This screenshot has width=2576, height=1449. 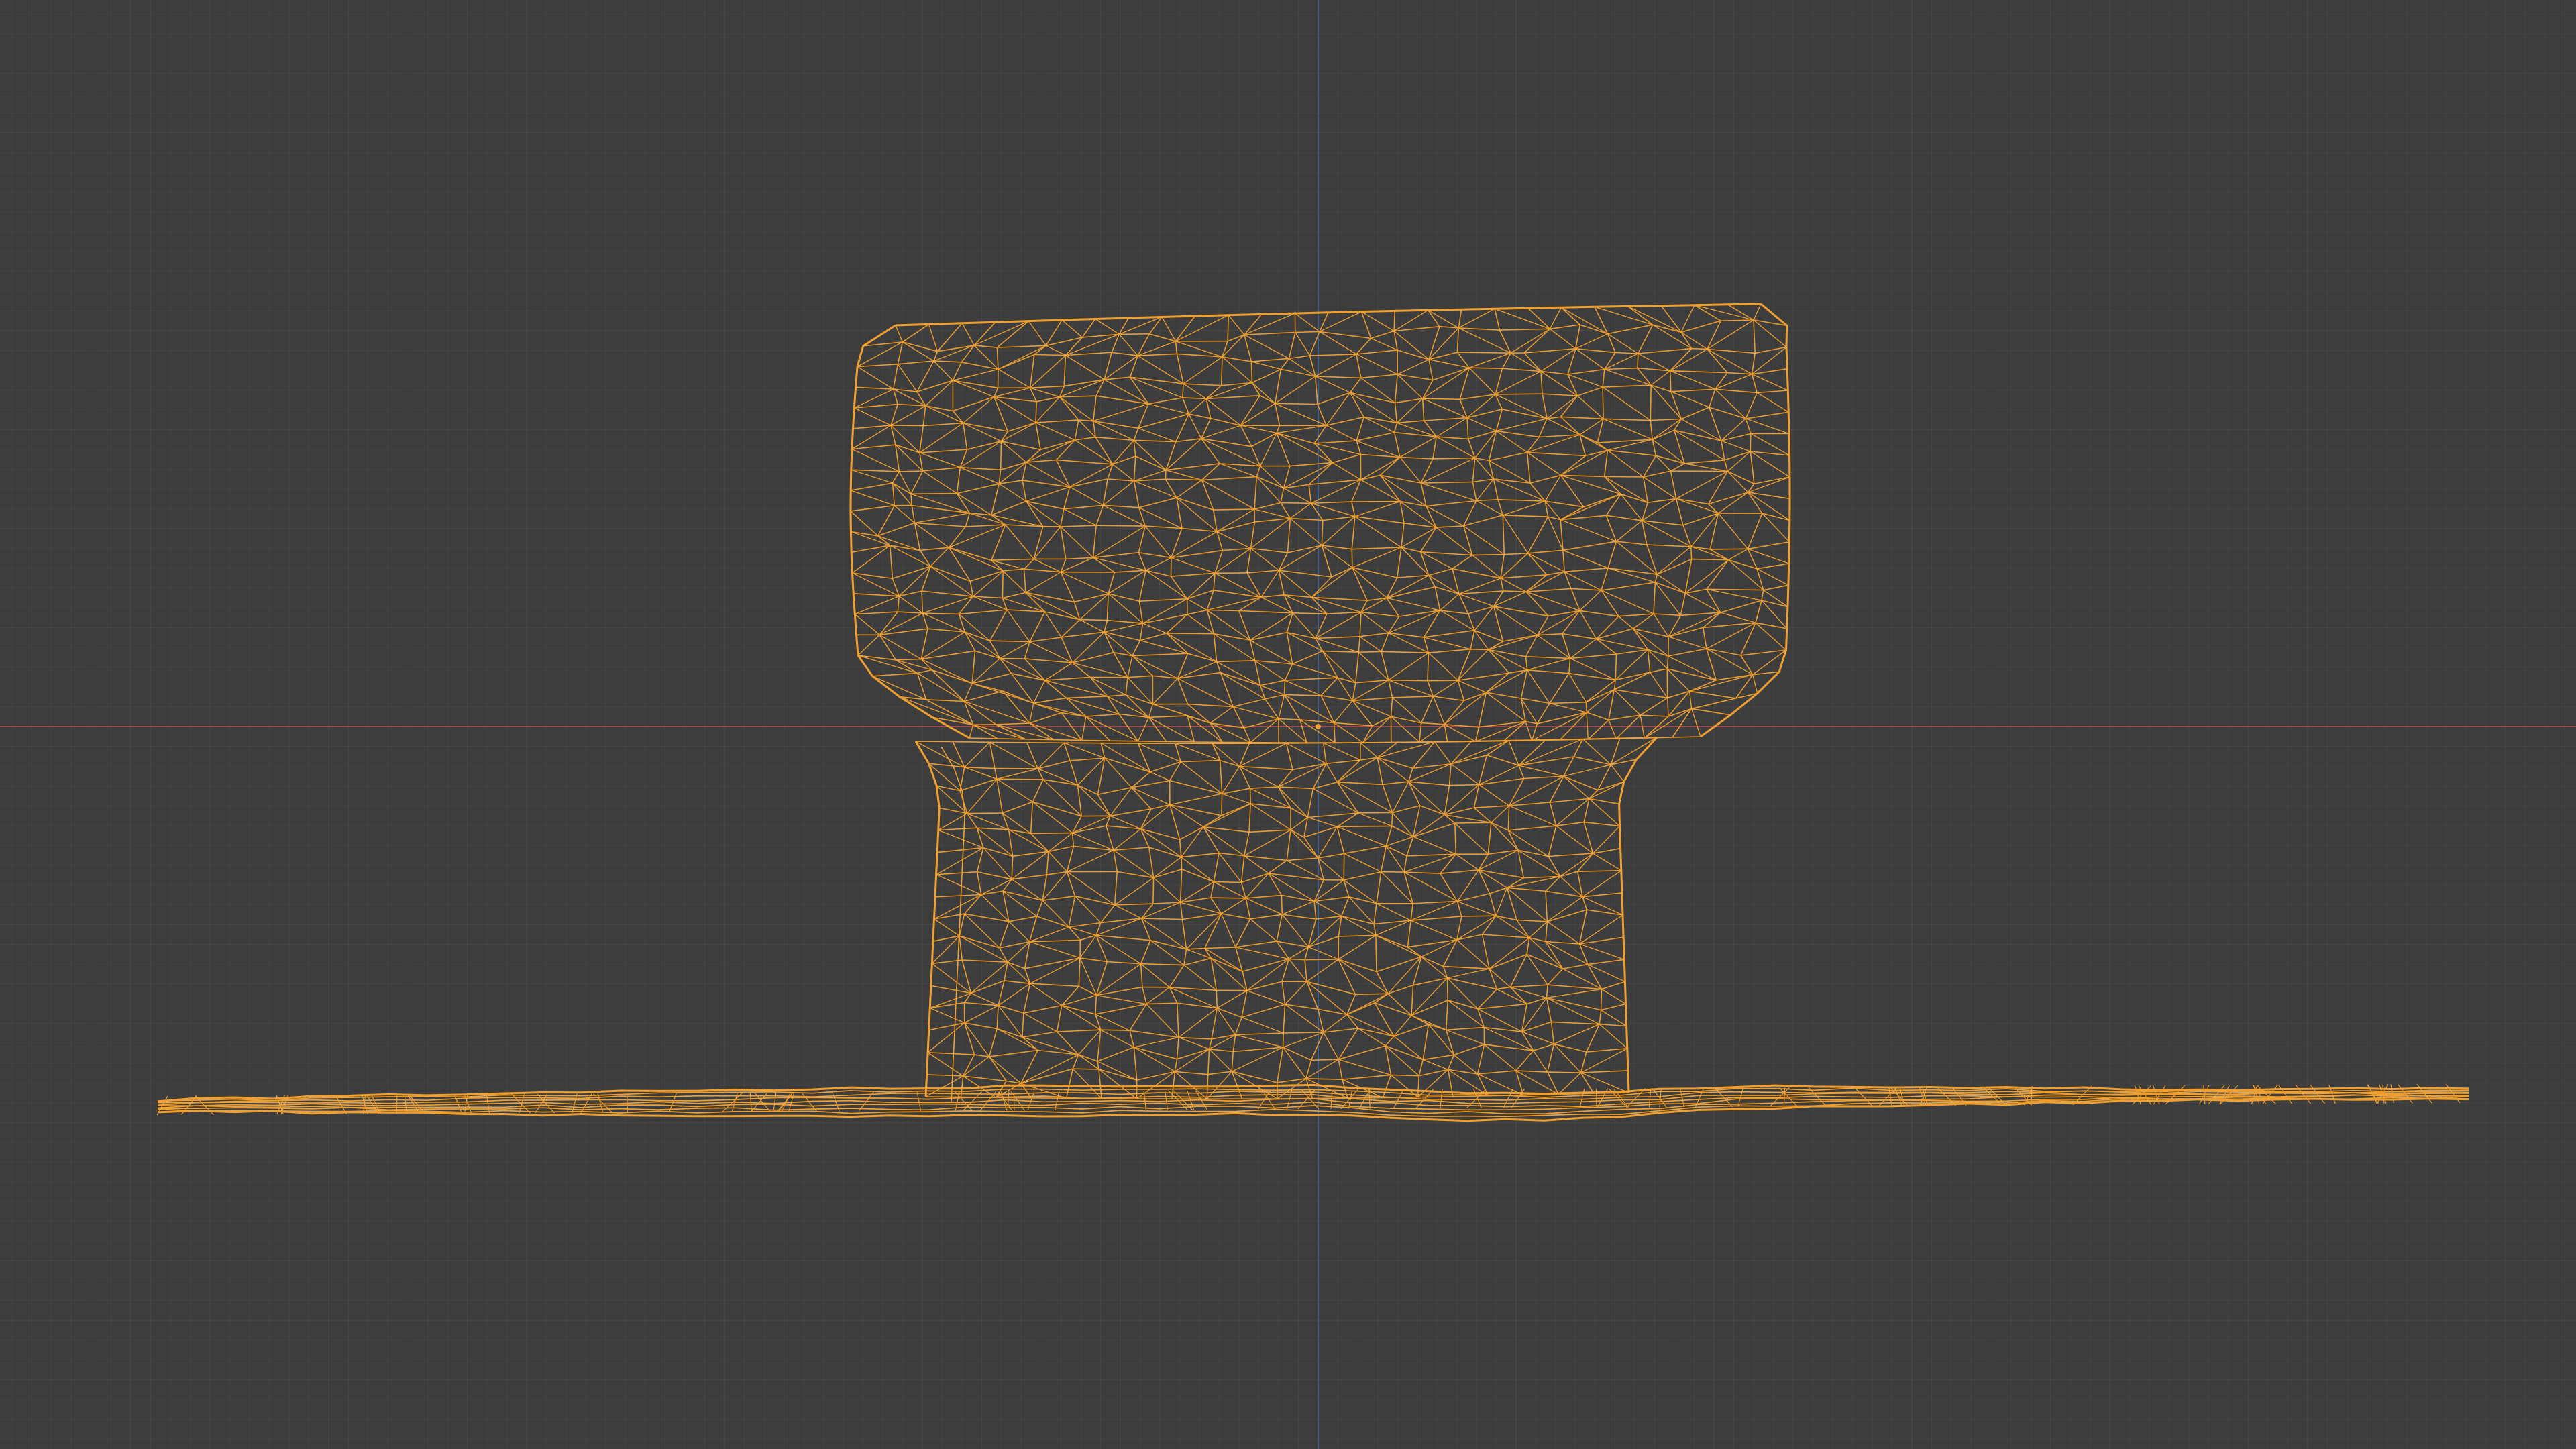 I want to click on mesh-stem, so click(x=1286, y=919).